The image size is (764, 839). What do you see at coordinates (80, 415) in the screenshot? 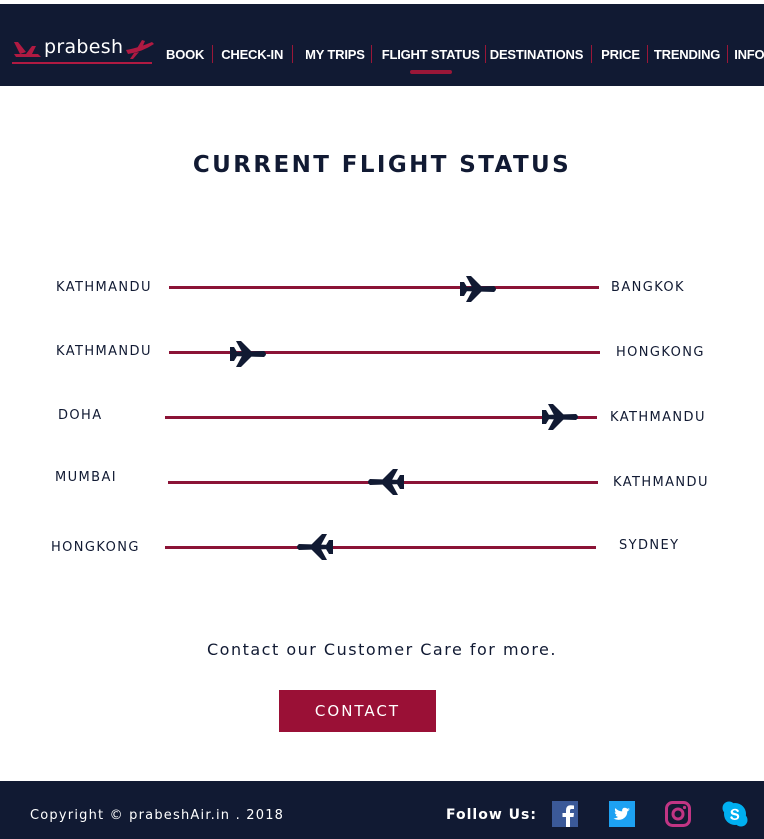
I see `route-origin: DOHA` at bounding box center [80, 415].